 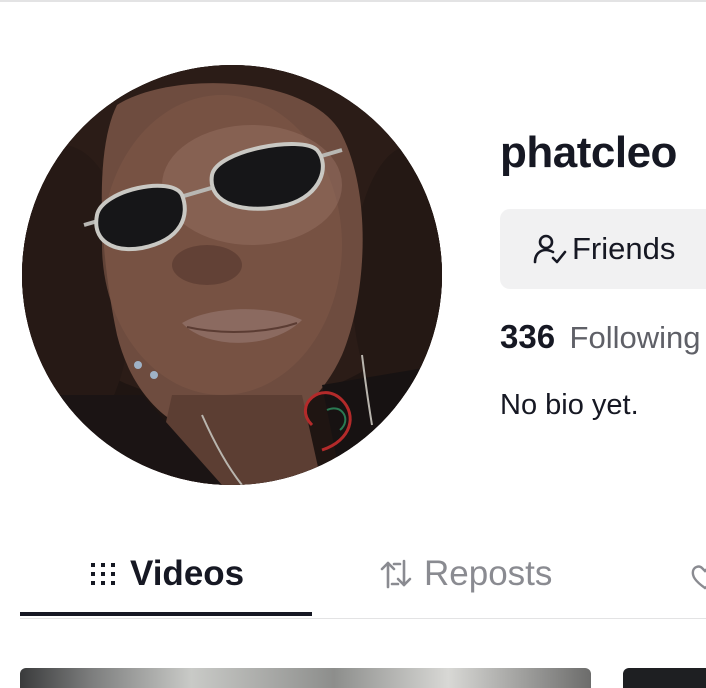 I want to click on following-stat: 336 Following, so click(x=600, y=337).